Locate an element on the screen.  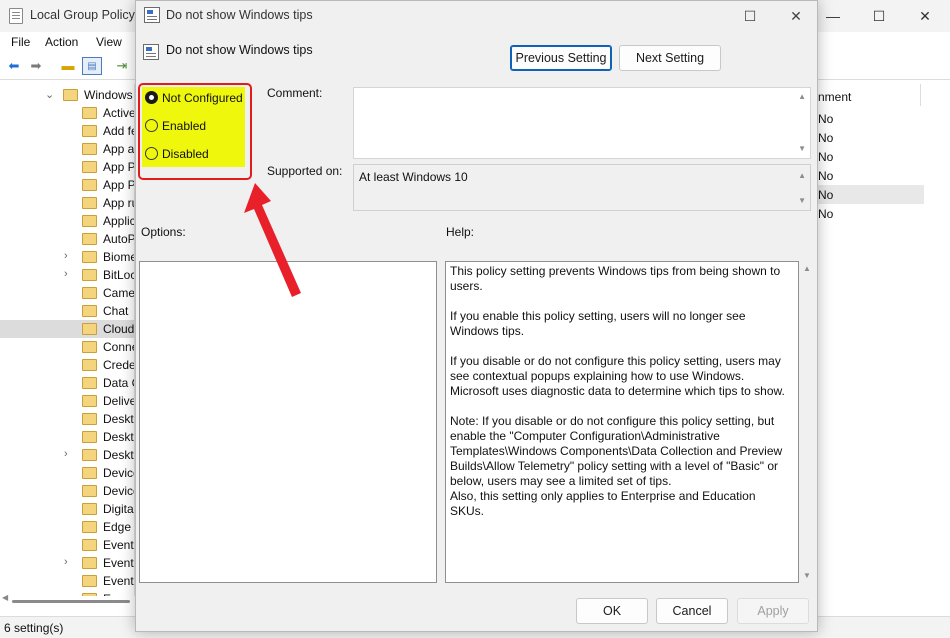
scroll-left-icon: ◀ is located at coordinates (5, 597).